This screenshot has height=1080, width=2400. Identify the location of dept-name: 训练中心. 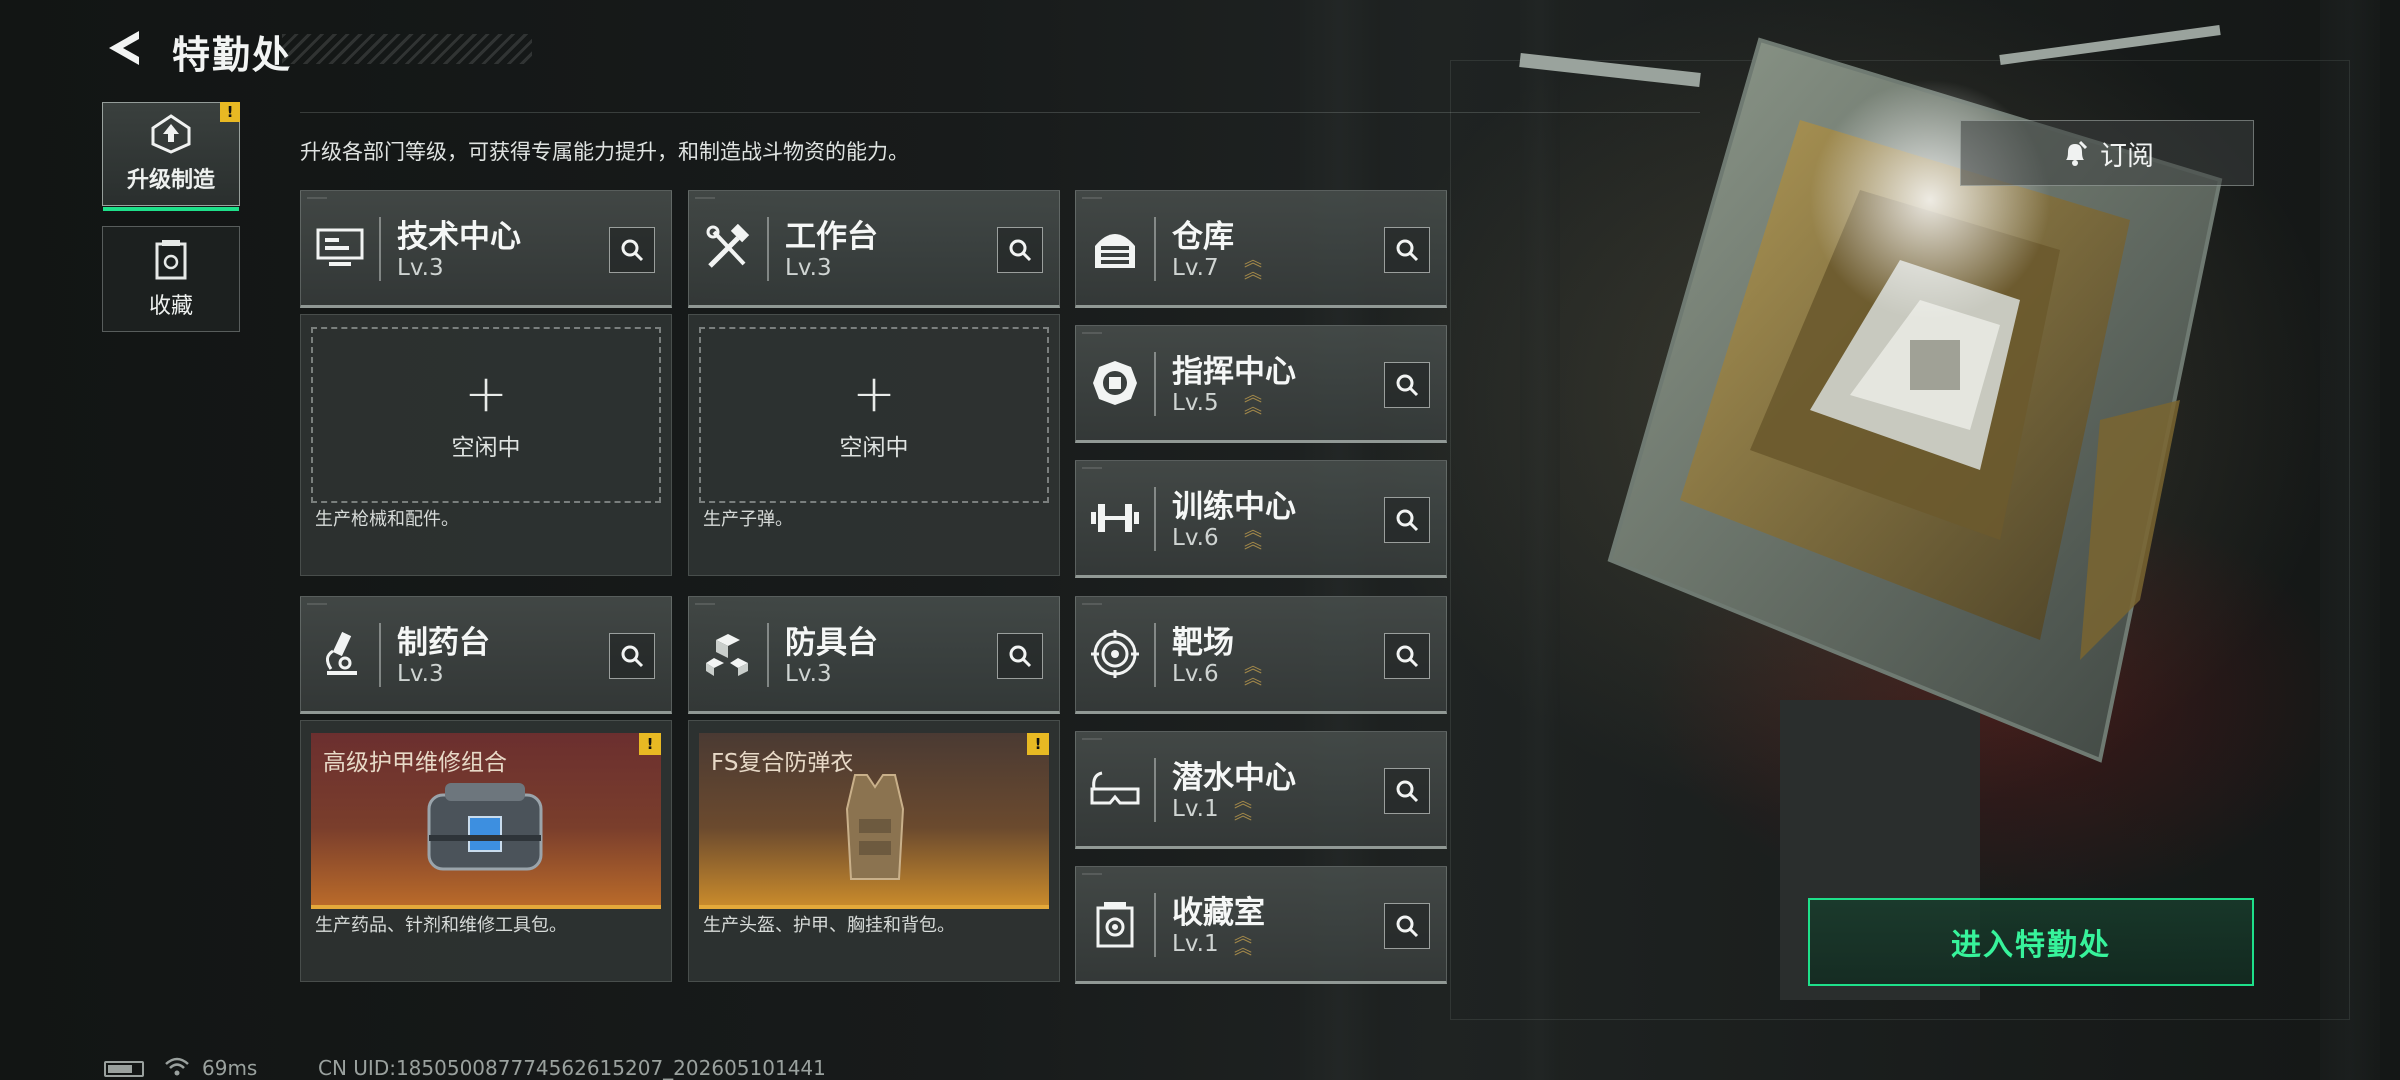
(1234, 507).